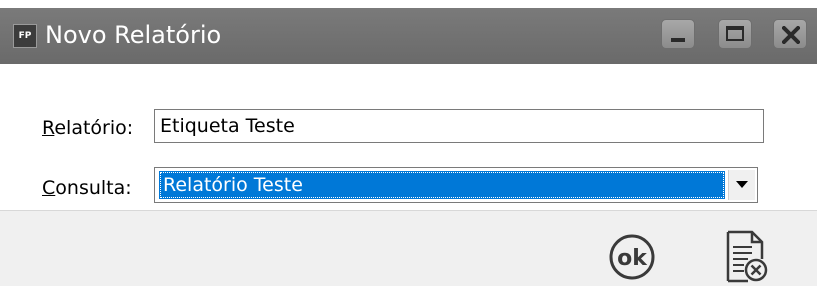  I want to click on cancel-button, so click(746, 257).